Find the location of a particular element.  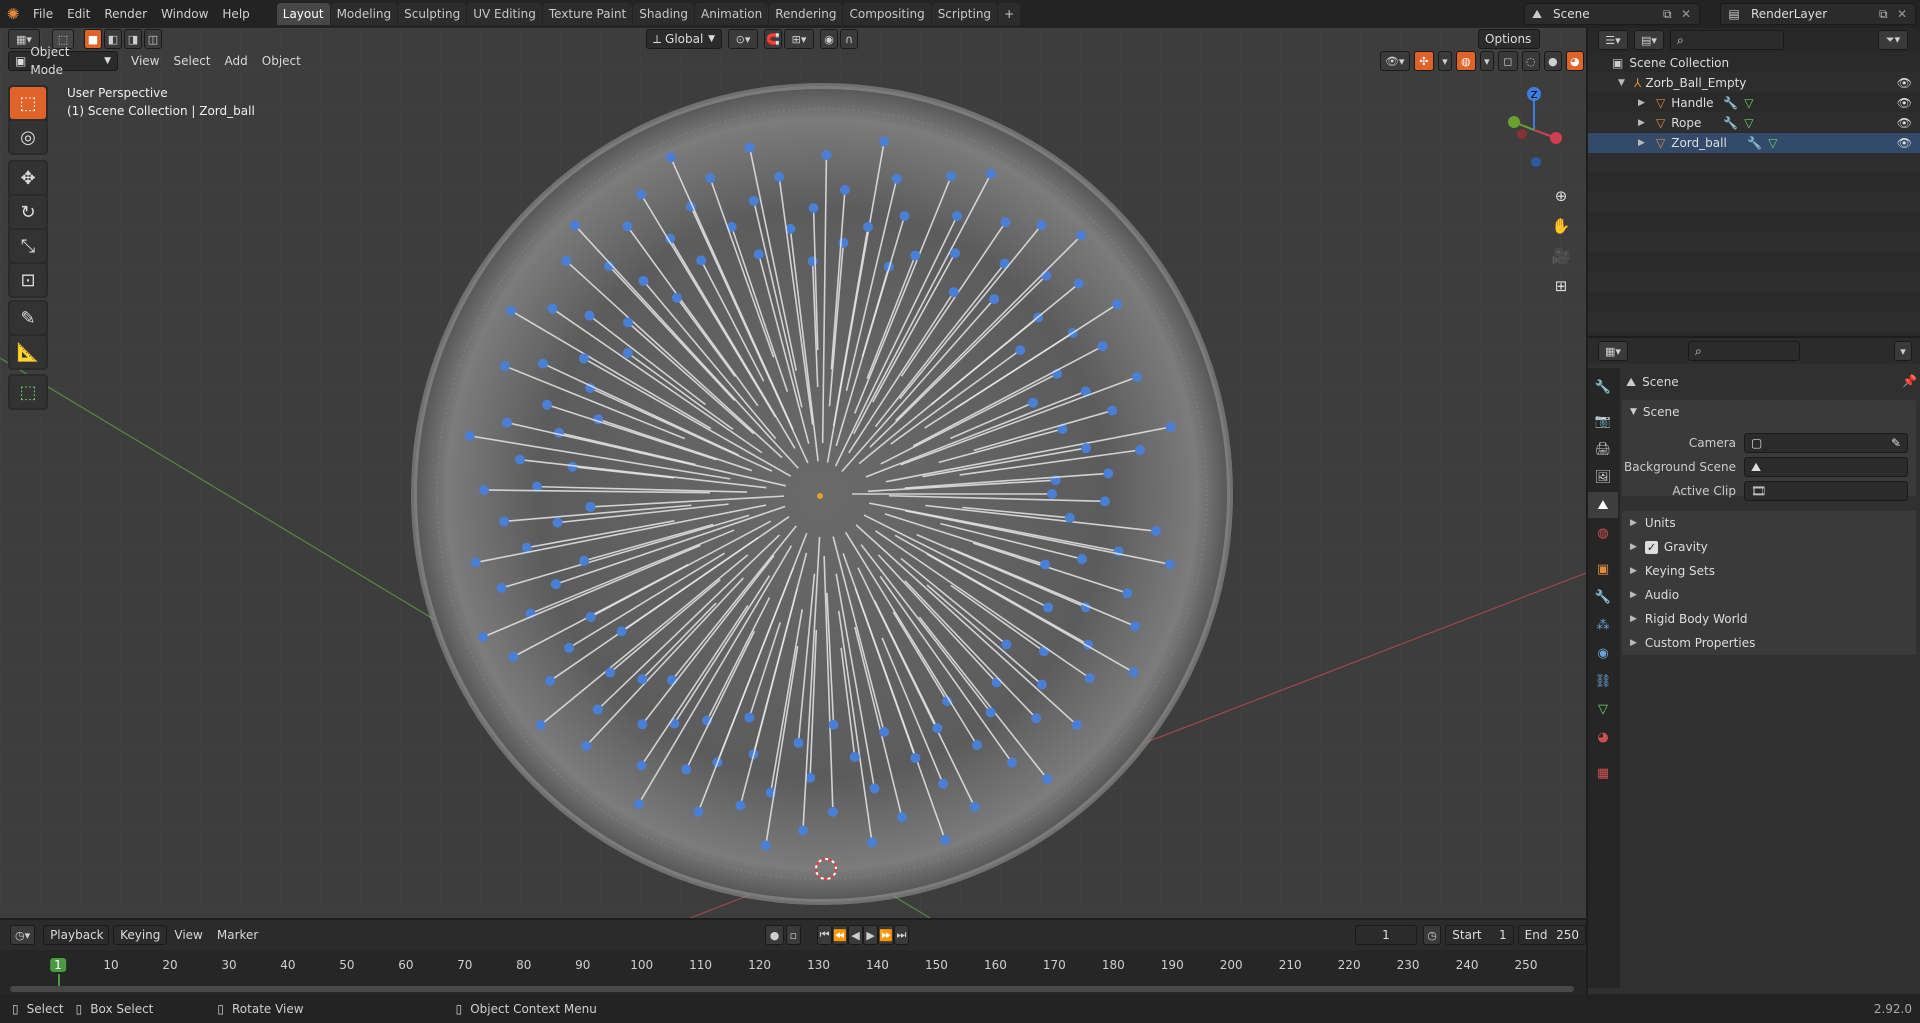

menu-view: View is located at coordinates (145, 61).